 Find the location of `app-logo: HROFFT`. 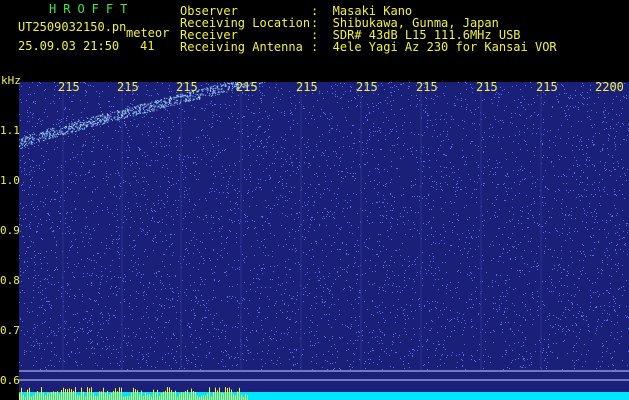

app-logo: HROFFT is located at coordinates (92, 9).